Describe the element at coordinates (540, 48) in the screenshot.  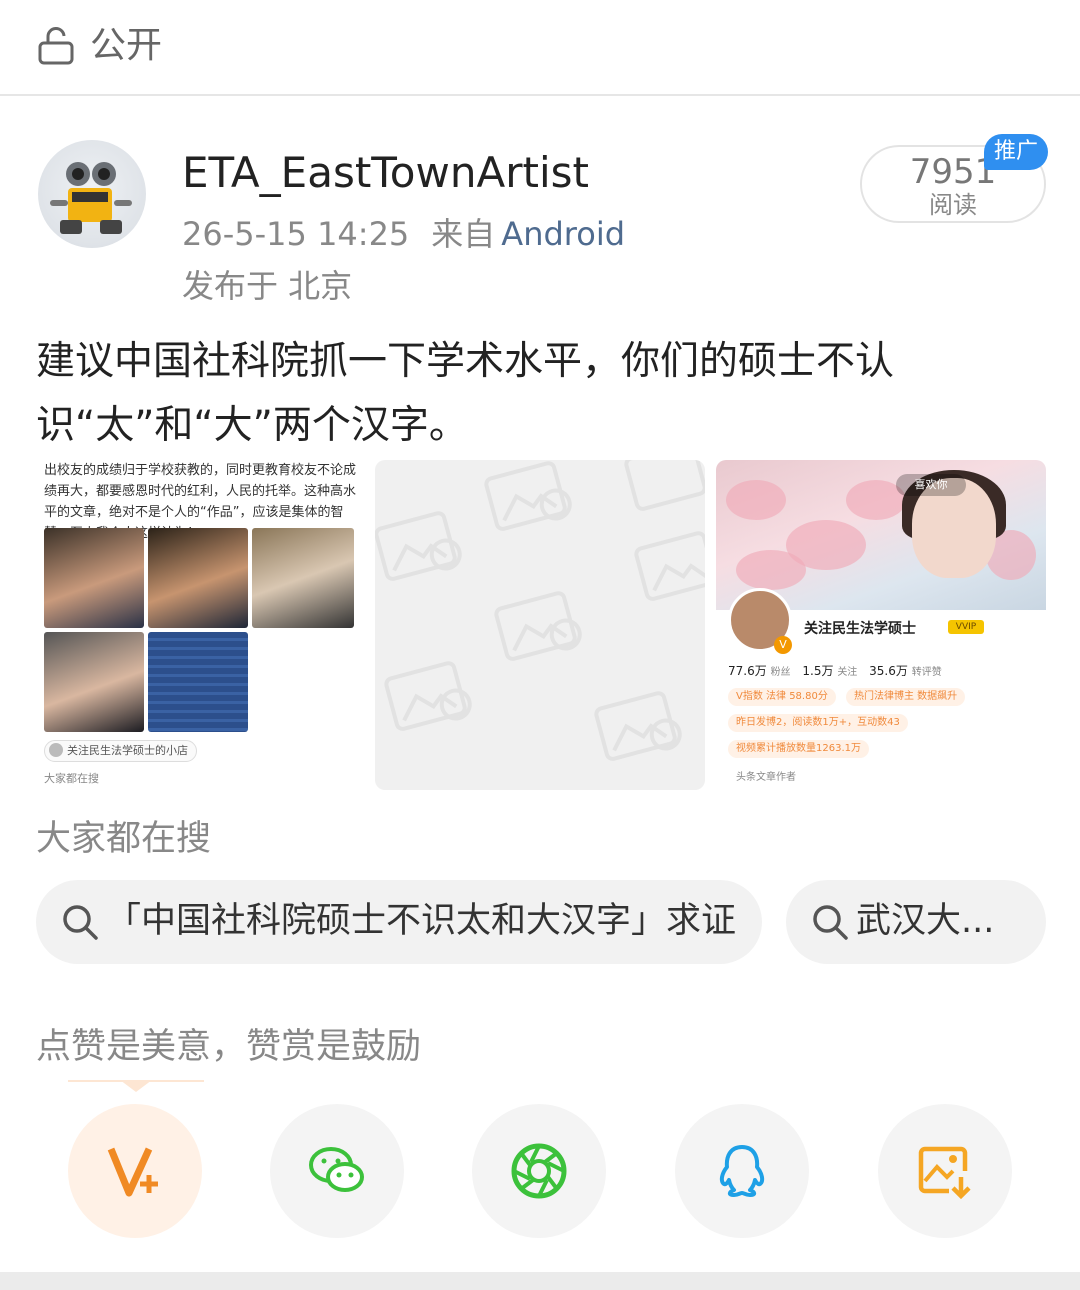
I see `visibility-bar: 公开` at that location.